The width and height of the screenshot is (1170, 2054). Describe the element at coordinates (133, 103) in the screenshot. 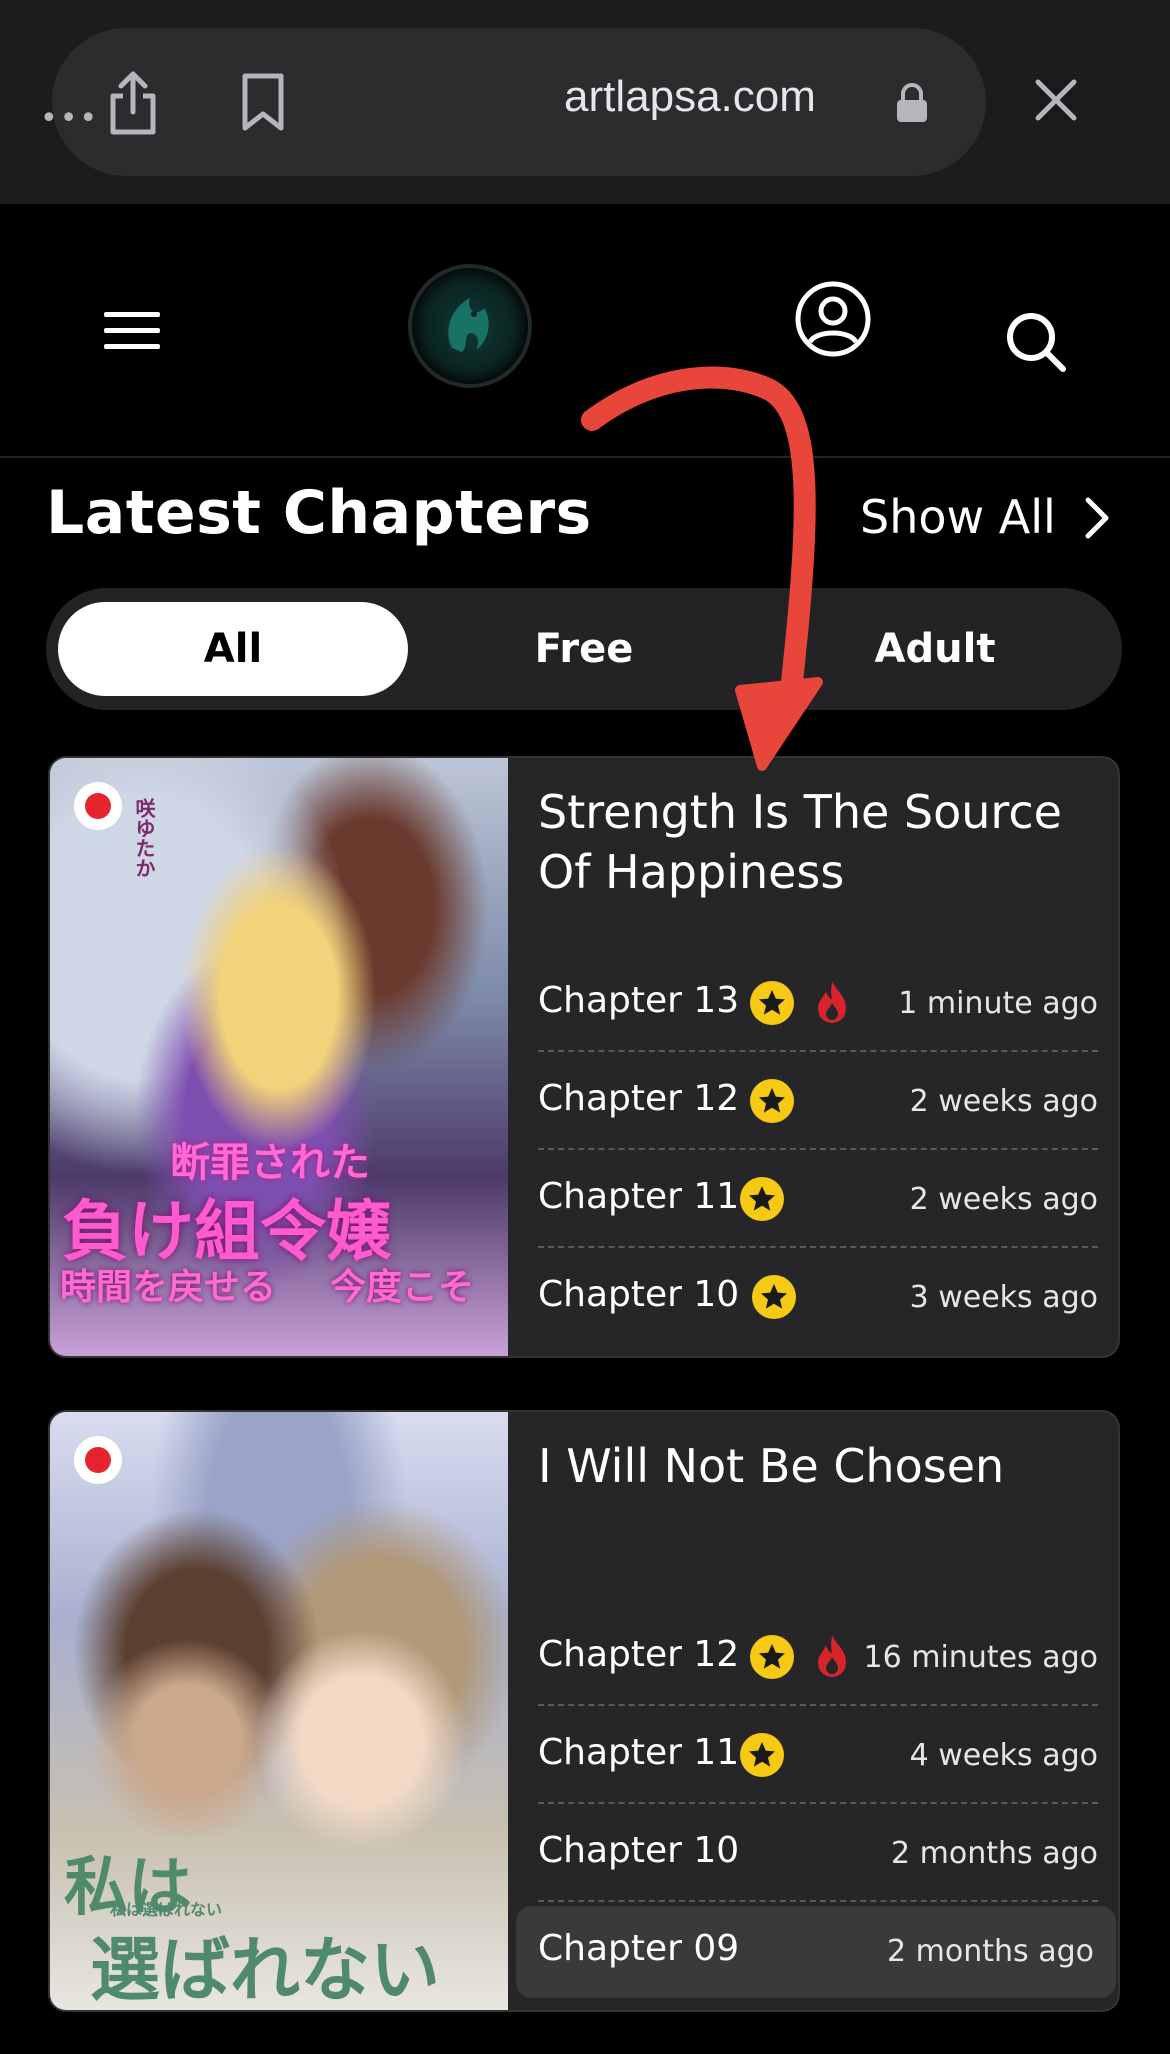

I see `share-icon` at that location.